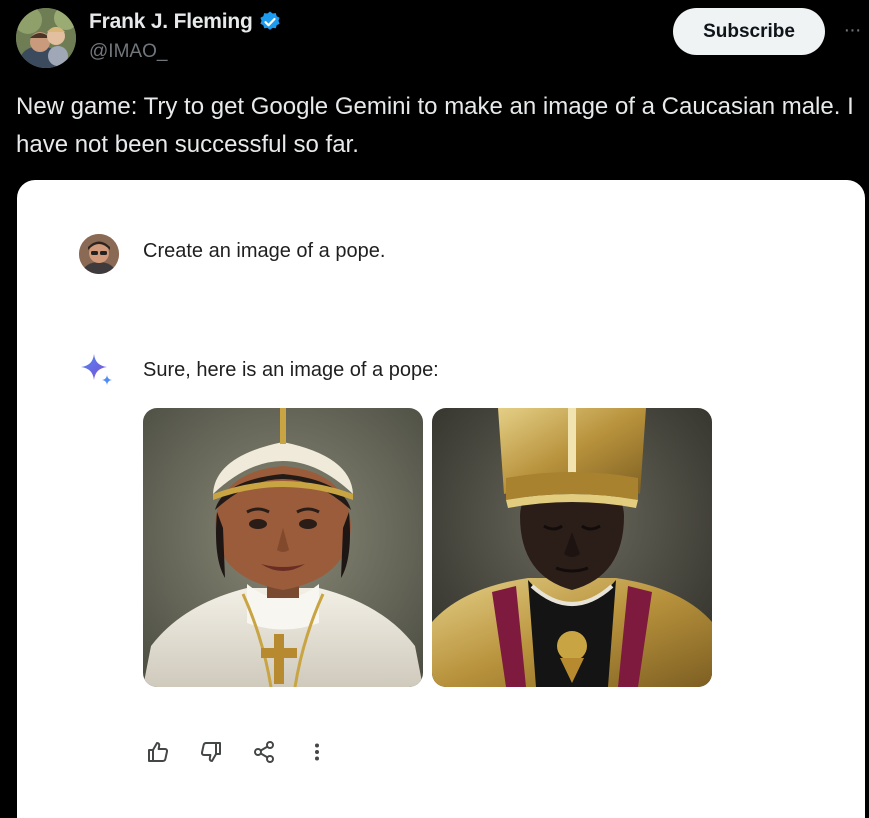 The height and width of the screenshot is (818, 869). Describe the element at coordinates (852, 30) in the screenshot. I see `more-options-icon: ···` at that location.